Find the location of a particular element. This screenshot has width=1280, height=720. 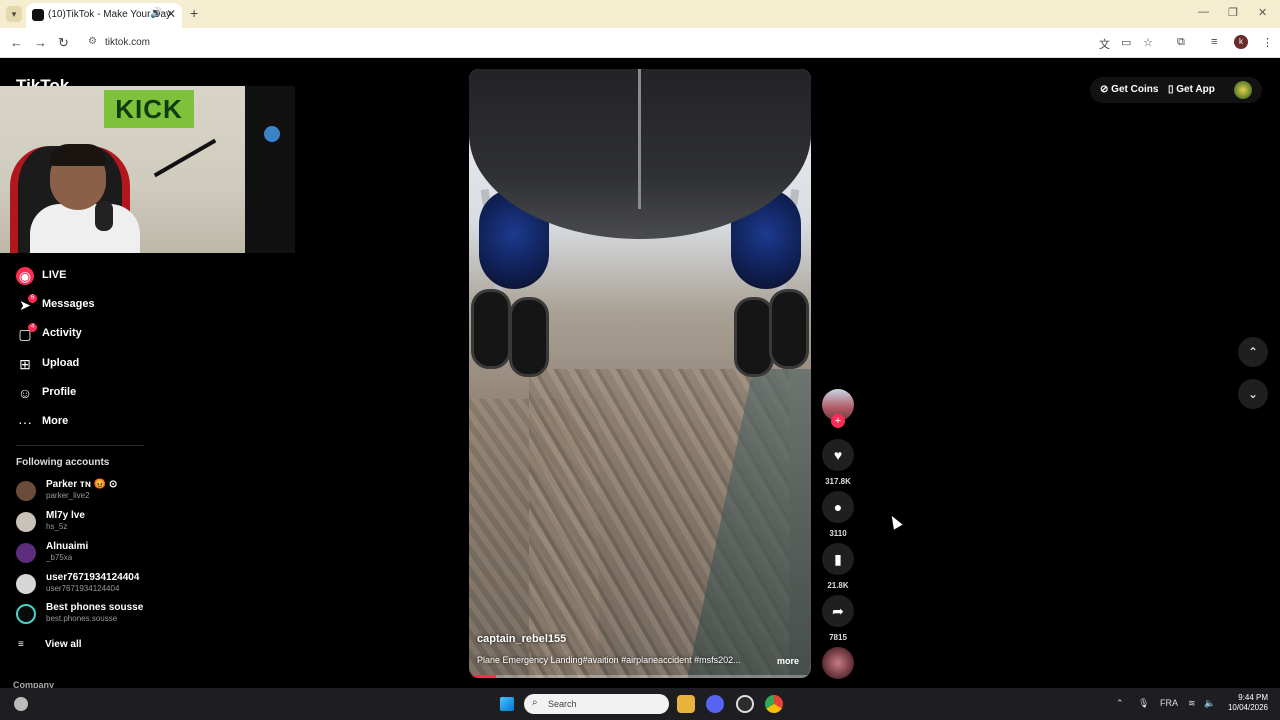

save-button: ▮ is located at coordinates (838, 559).